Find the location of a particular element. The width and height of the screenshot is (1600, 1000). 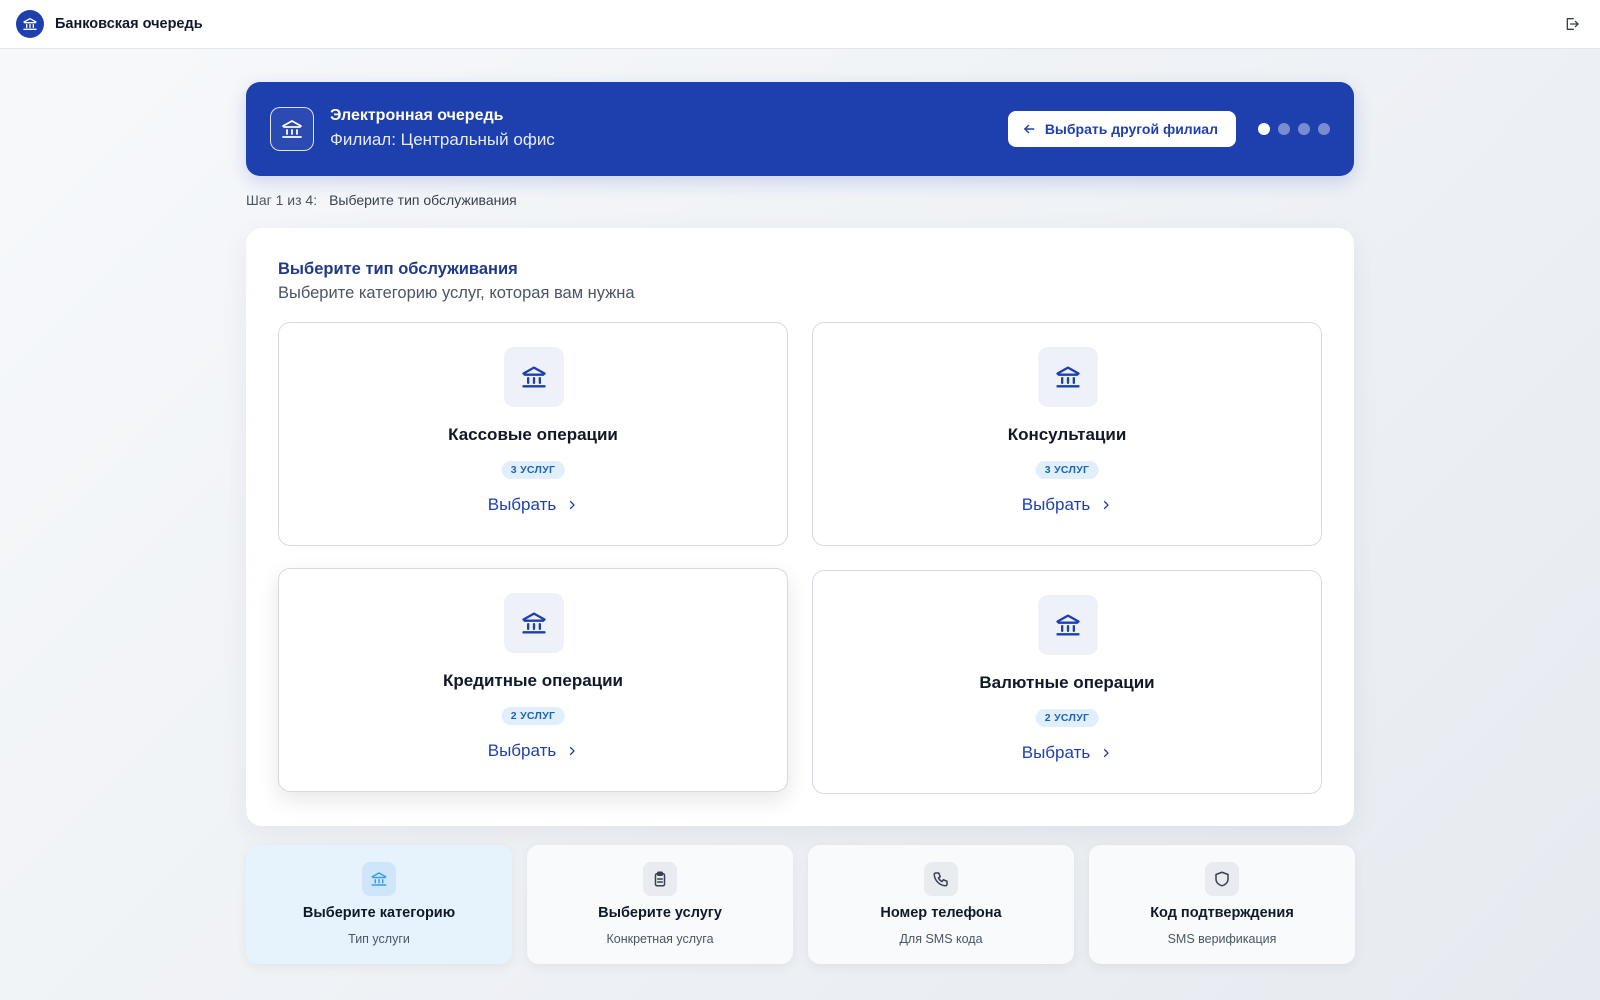

step-card-code: Код подтверждения SMS верификация is located at coordinates (1222, 904).